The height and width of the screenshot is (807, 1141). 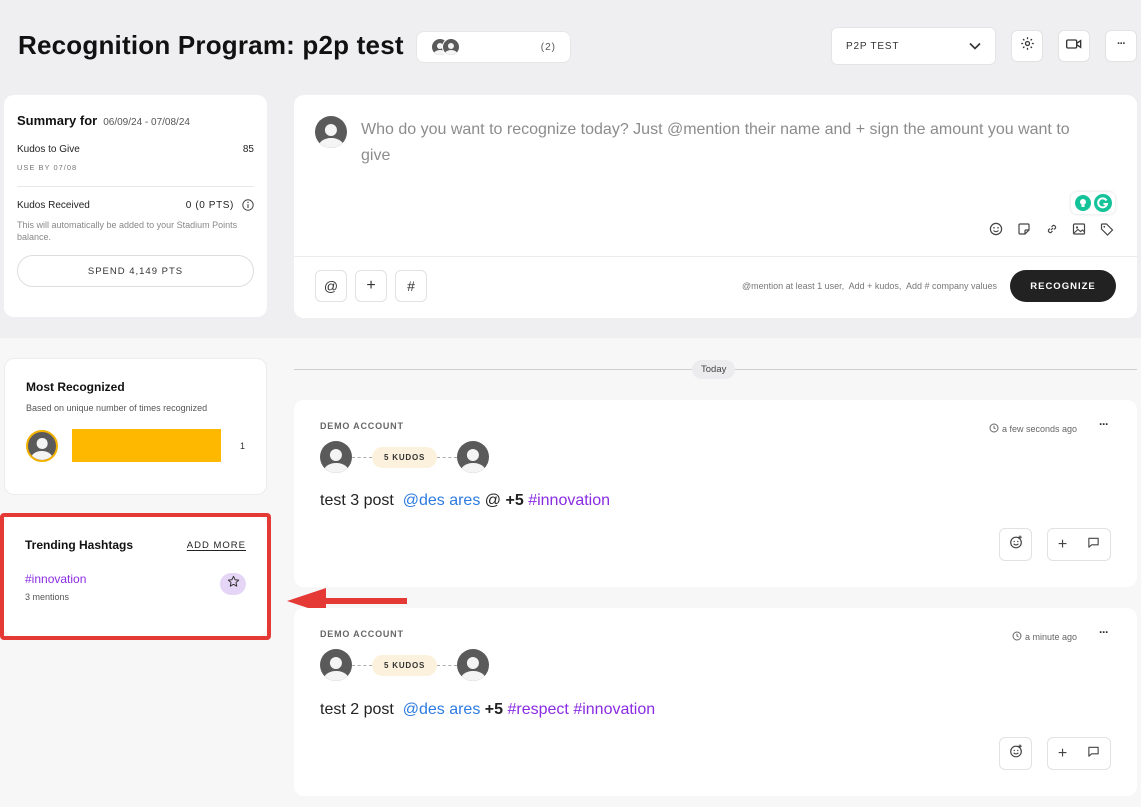 I want to click on summary-date-range: 06/09/24 - 07/08/24, so click(x=146, y=122).